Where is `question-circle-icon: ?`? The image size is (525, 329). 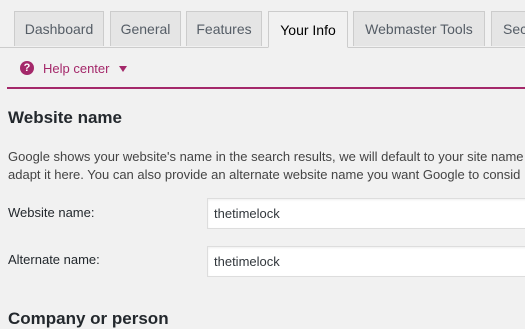 question-circle-icon: ? is located at coordinates (27, 68).